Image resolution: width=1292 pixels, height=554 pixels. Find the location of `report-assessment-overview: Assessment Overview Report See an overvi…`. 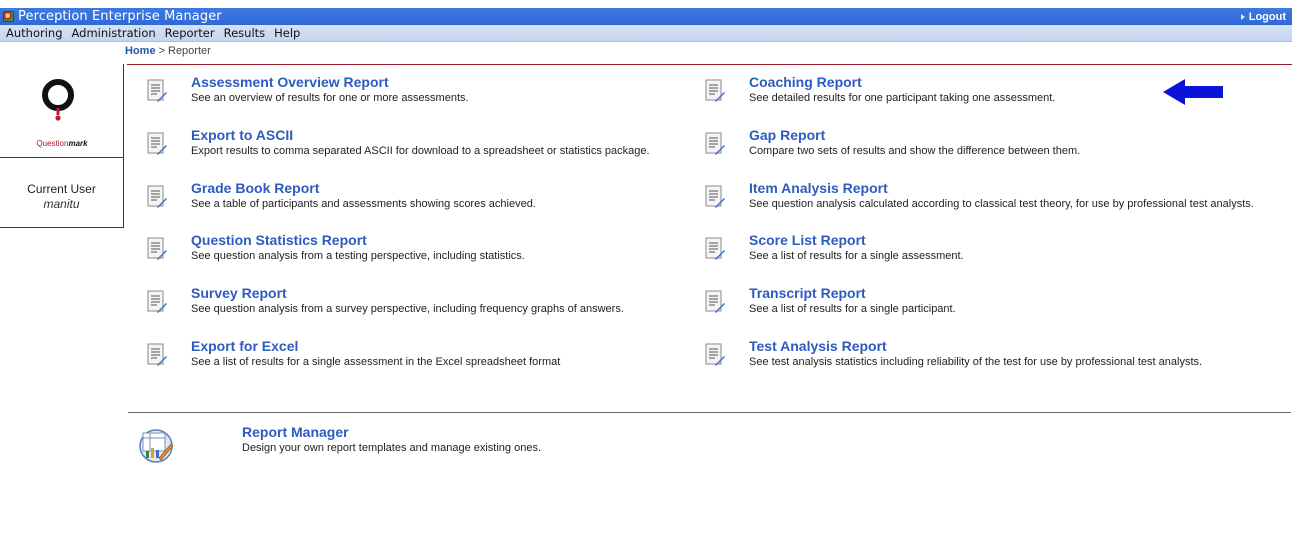

report-assessment-overview: Assessment Overview Report See an overvi… is located at coordinates (417, 94).